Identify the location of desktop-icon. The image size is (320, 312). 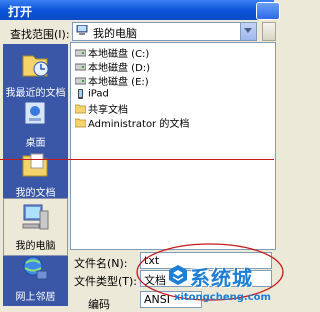
(35, 115).